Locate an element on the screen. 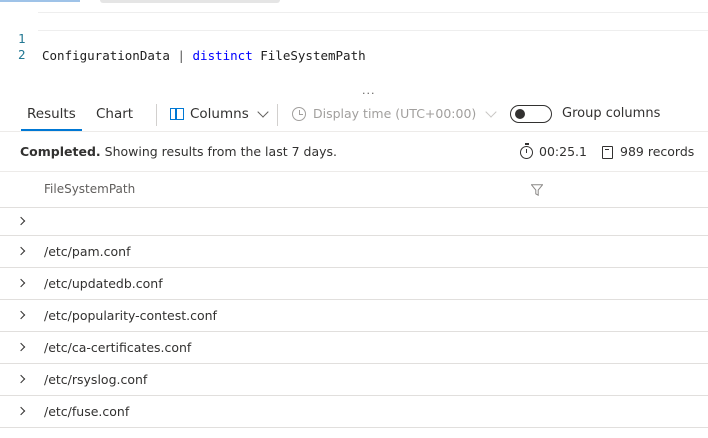 The width and height of the screenshot is (708, 438). stopwatch-icon is located at coordinates (526, 150).